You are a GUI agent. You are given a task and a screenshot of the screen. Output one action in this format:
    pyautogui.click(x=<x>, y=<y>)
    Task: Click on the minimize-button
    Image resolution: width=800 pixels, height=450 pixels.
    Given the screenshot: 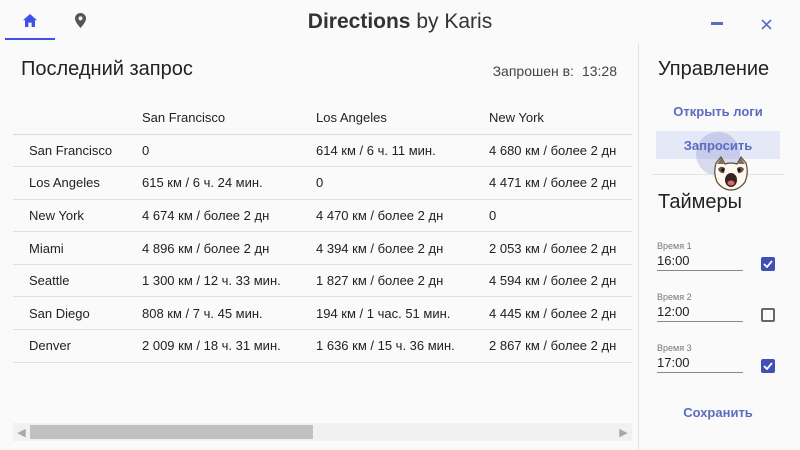 What is the action you would take?
    pyautogui.click(x=717, y=24)
    